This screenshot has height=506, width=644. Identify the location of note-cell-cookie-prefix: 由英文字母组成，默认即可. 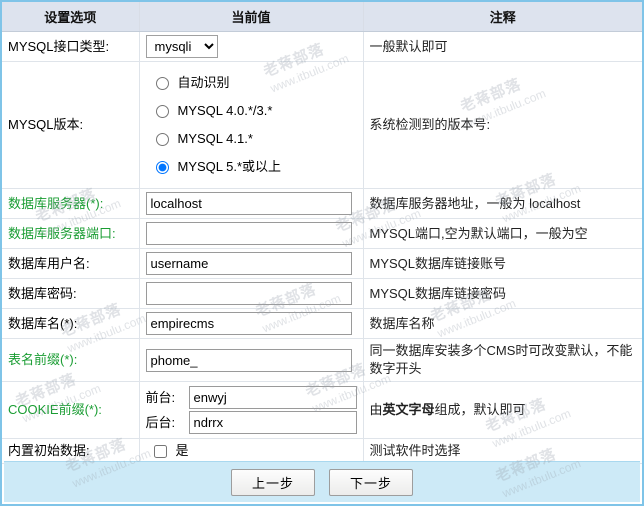
(502, 410).